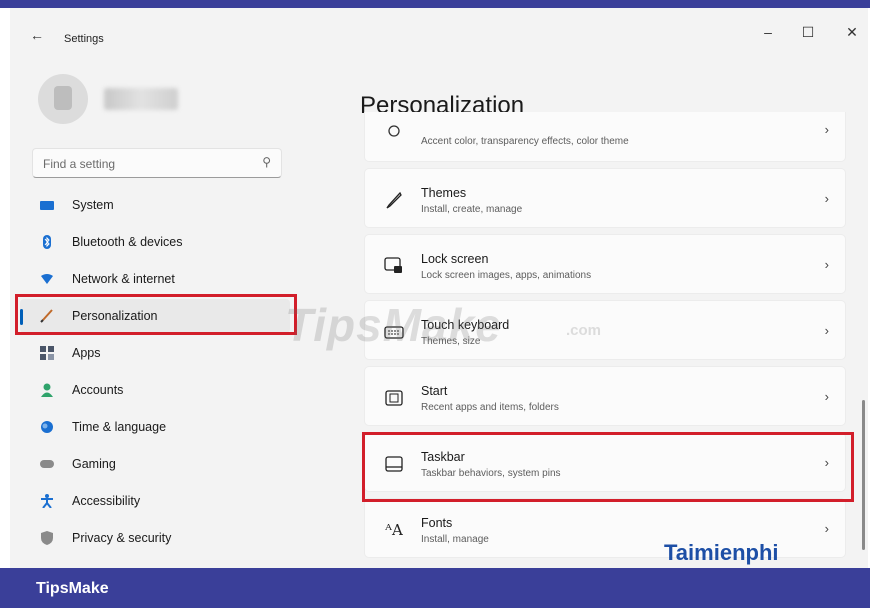 Image resolution: width=870 pixels, height=608 pixels. I want to click on card-description: Install, manage, so click(455, 539).